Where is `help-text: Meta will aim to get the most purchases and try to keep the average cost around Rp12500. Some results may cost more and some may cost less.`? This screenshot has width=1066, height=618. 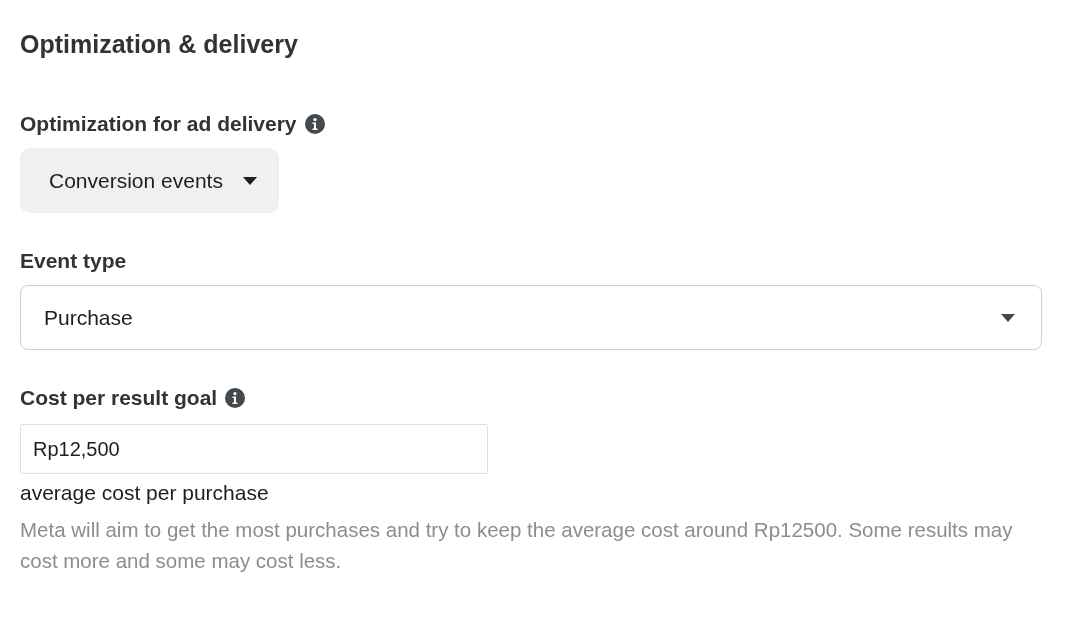 help-text: Meta will aim to get the most purchases and try to keep the average cost around Rp12500. Some results may cost more and some may cost less. is located at coordinates (517, 545).